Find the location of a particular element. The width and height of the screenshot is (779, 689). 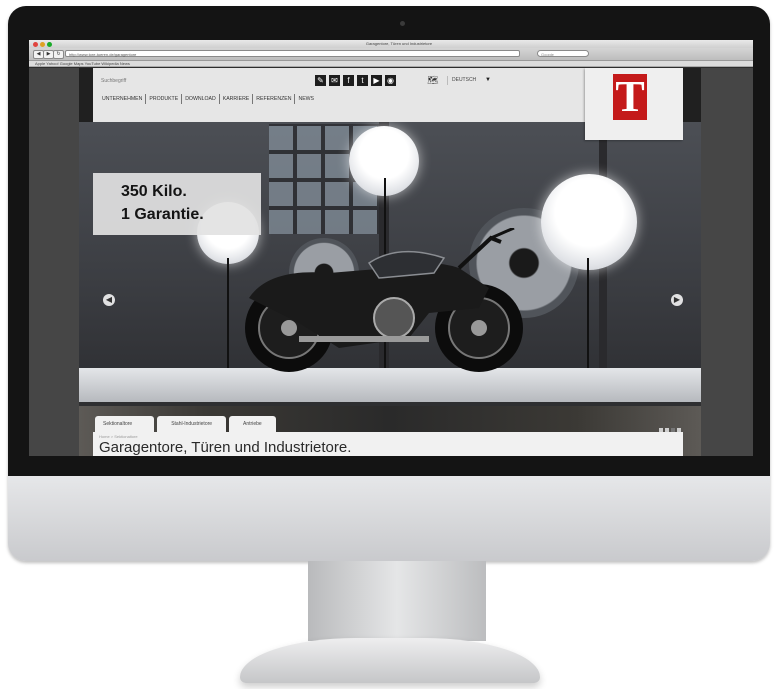

company-logo: T is located at coordinates (630, 97).